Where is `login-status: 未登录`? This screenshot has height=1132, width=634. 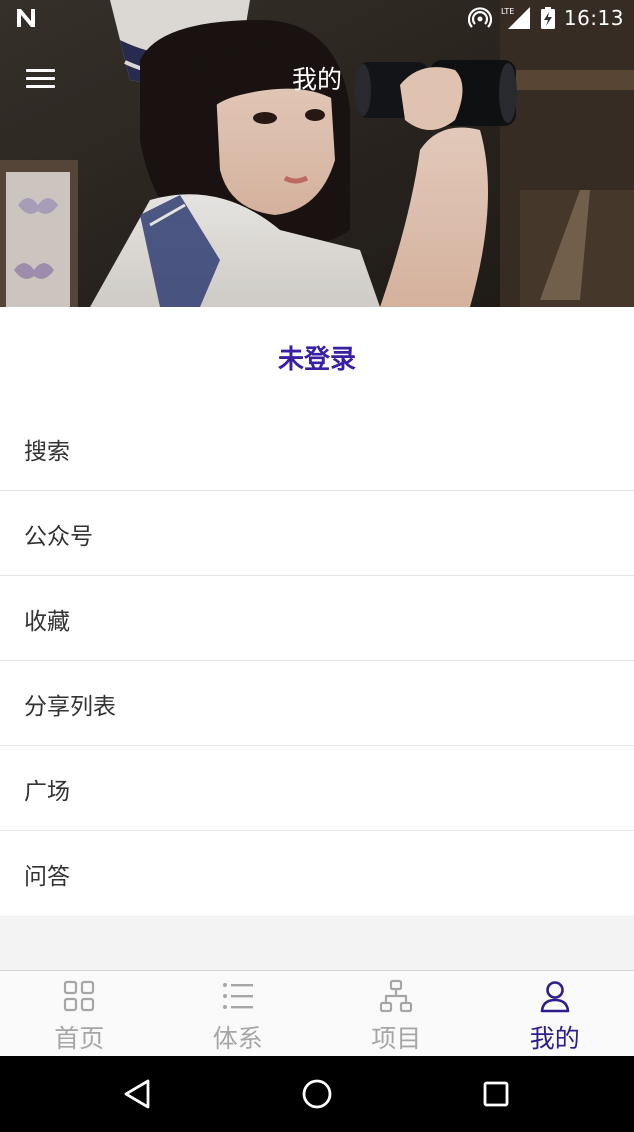
login-status: 未登录 is located at coordinates (317, 357).